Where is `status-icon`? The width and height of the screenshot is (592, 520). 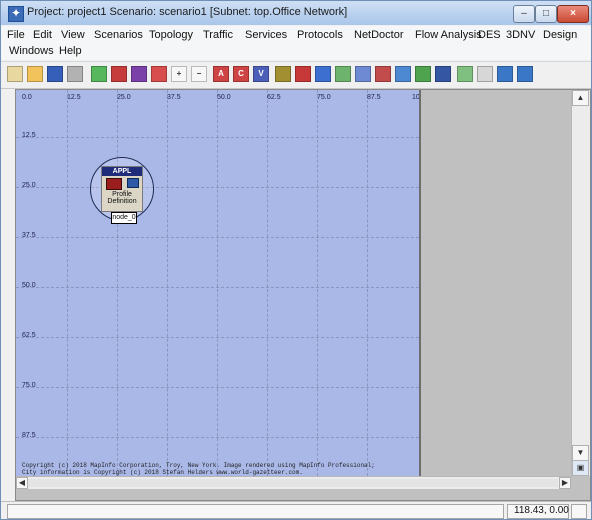
status-icon is located at coordinates (579, 511).